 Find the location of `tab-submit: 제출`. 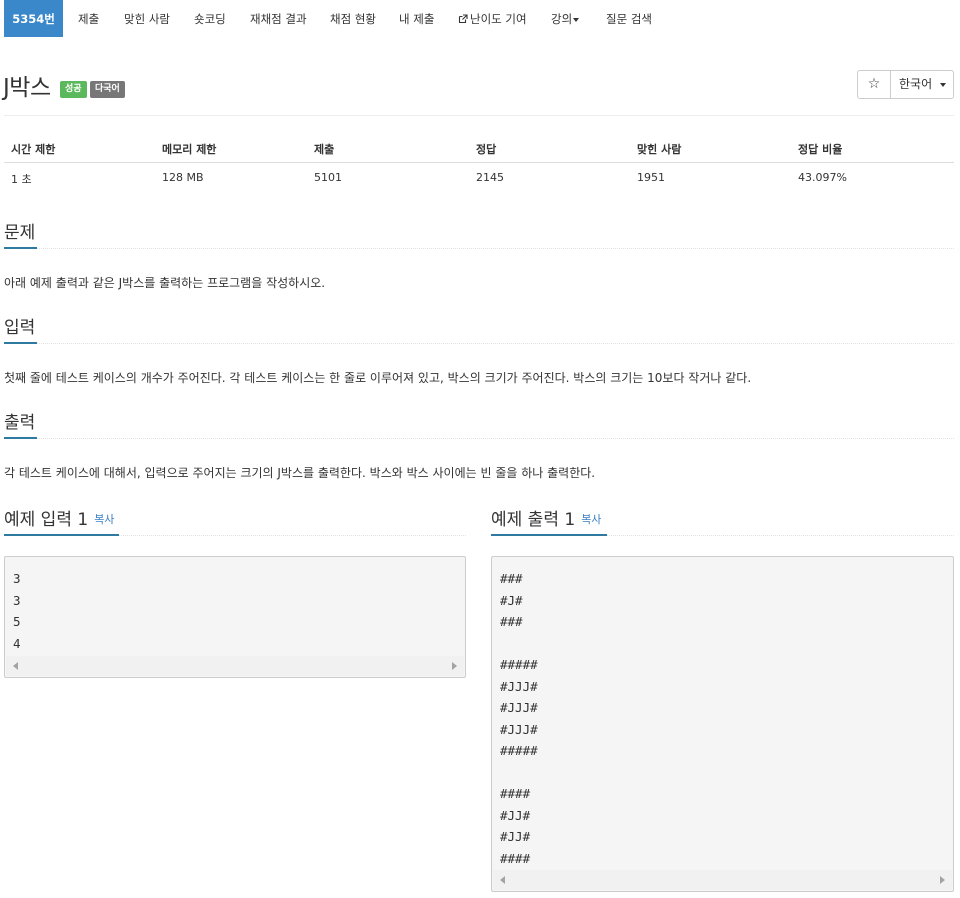

tab-submit: 제출 is located at coordinates (88, 18).